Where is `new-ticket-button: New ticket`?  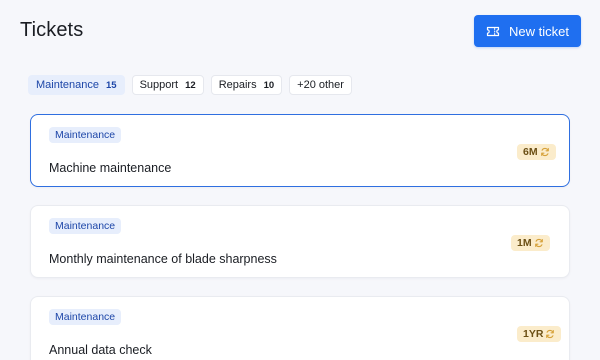 new-ticket-button: New ticket is located at coordinates (527, 31).